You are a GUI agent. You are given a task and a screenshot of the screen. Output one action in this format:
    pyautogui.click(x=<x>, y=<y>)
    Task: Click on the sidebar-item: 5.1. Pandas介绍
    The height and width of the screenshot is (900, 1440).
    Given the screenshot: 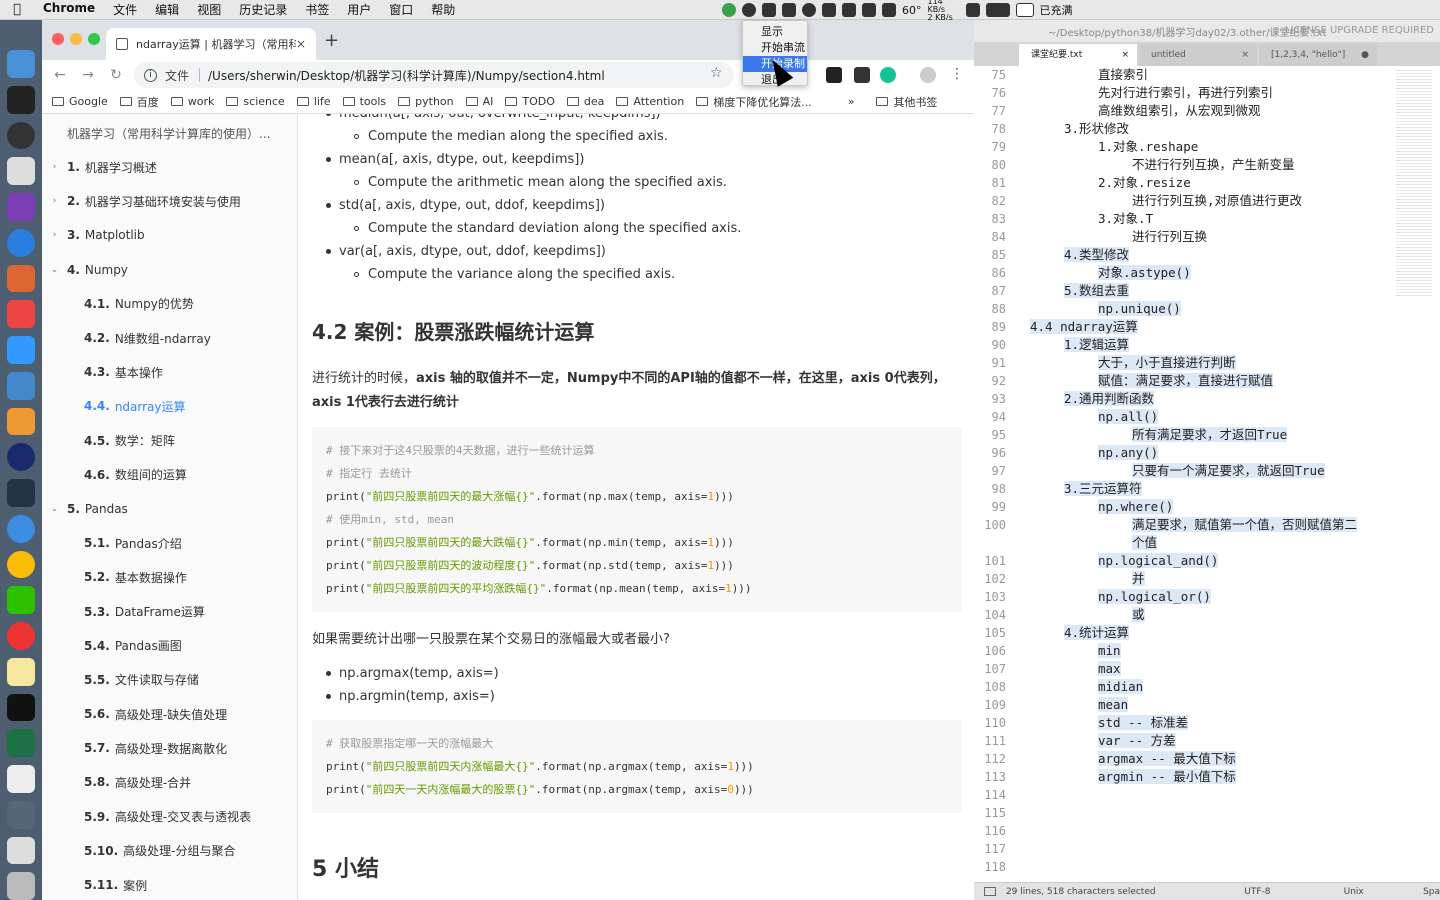 What is the action you would take?
    pyautogui.click(x=169, y=543)
    